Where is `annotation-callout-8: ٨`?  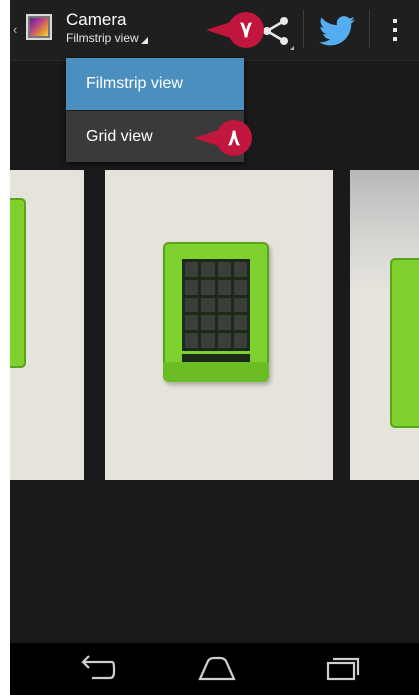
annotation-callout-8: ٨ is located at coordinates (219, 138).